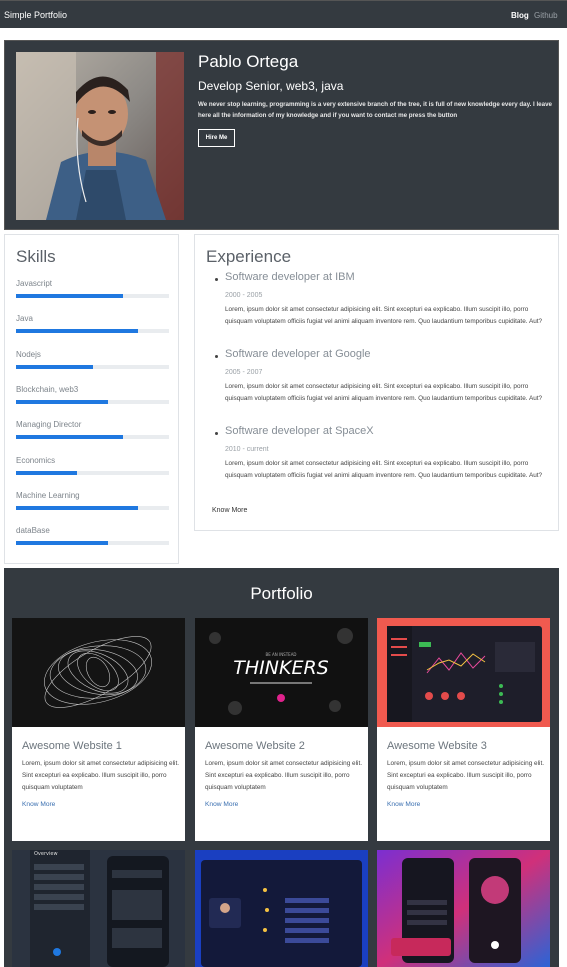 The width and height of the screenshot is (567, 967). I want to click on hero-name: Pablo Ortega, so click(248, 61).